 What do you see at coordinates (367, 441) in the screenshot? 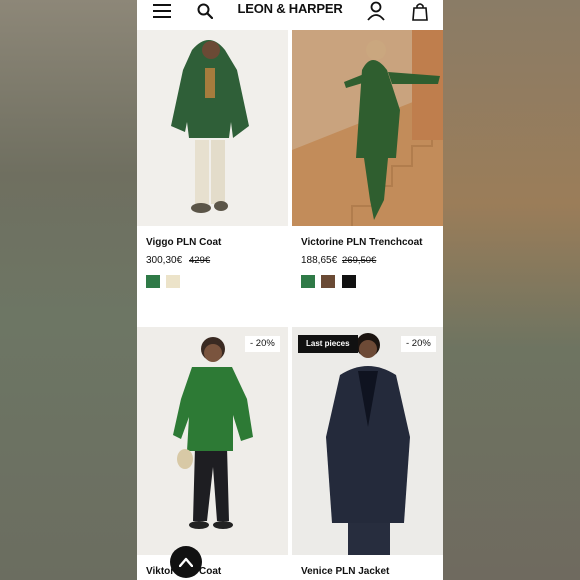
I see `product-image-venice` at bounding box center [367, 441].